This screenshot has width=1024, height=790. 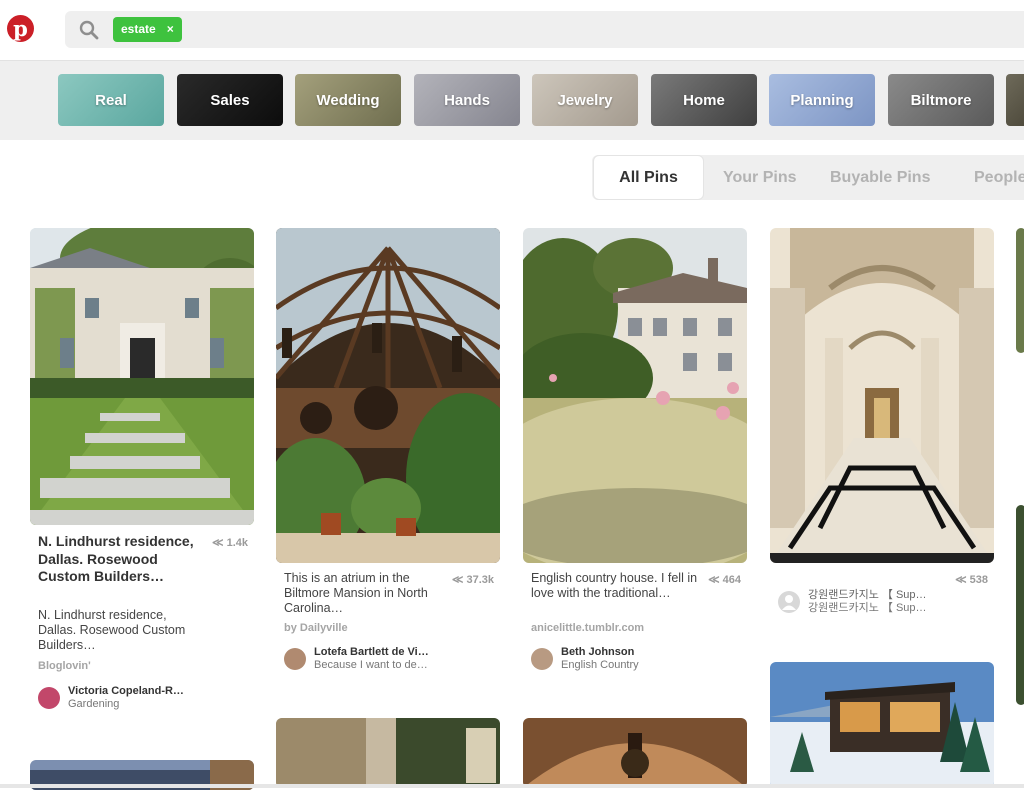 I want to click on pin-image-winter-house, so click(x=882, y=725).